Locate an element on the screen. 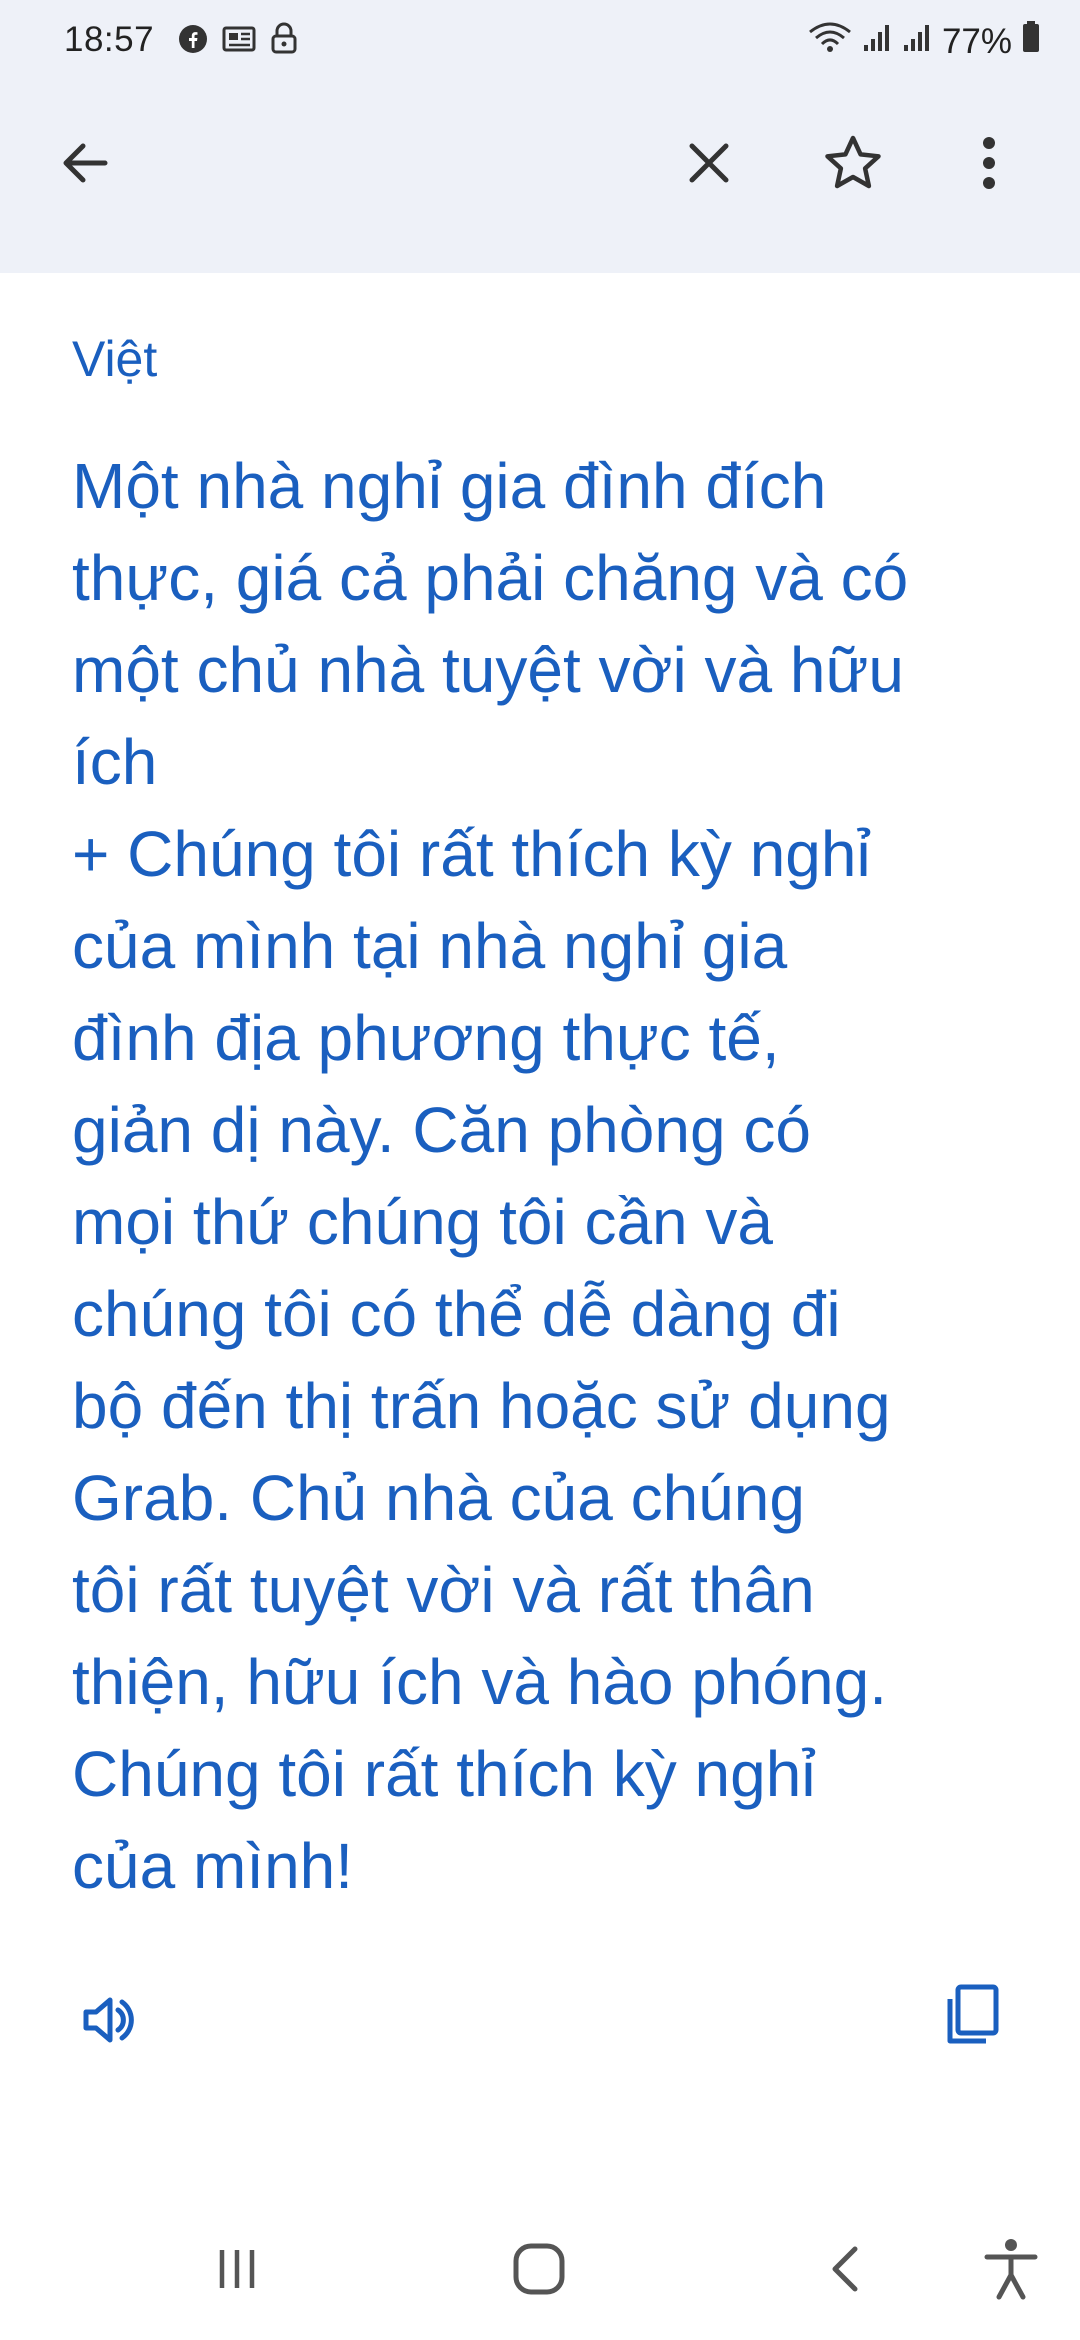  status-time: 18:57 is located at coordinates (109, 39).